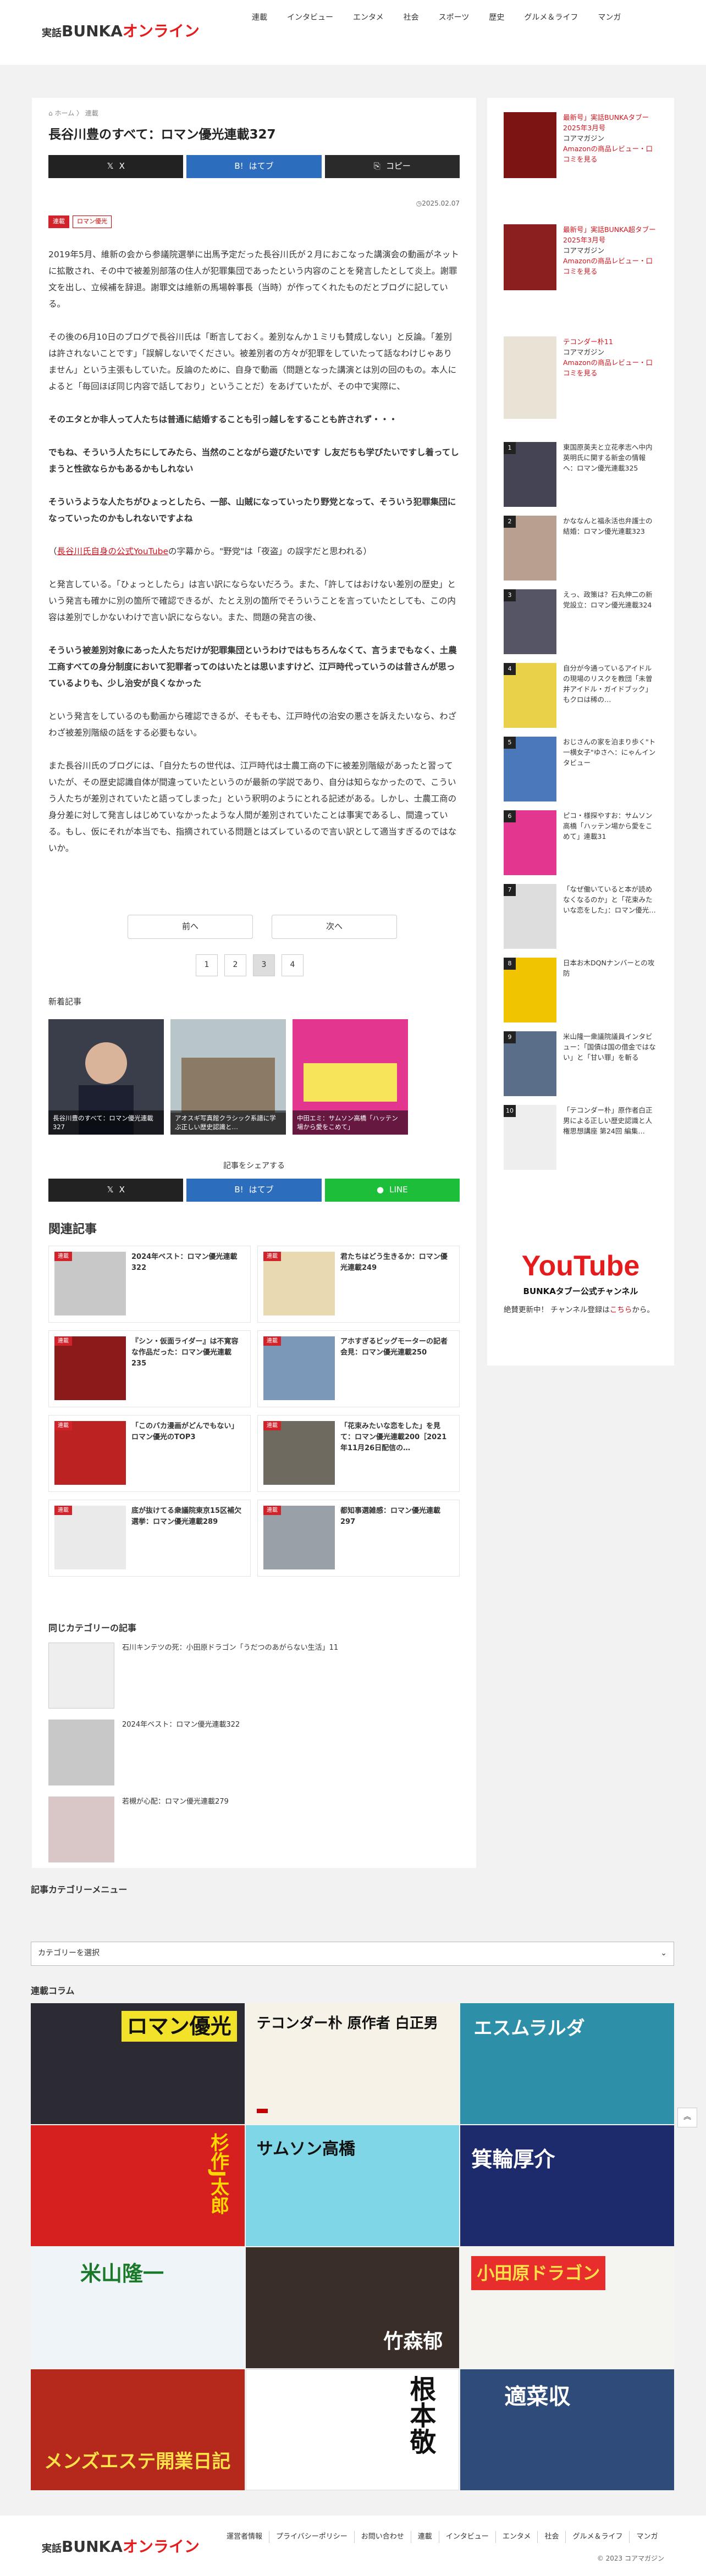  I want to click on ranking-item: 9 米山隆一衆議院議員インタビュー：「国債は国の借金ではない」と「甘い罪」を斬る, so click(581, 1063).